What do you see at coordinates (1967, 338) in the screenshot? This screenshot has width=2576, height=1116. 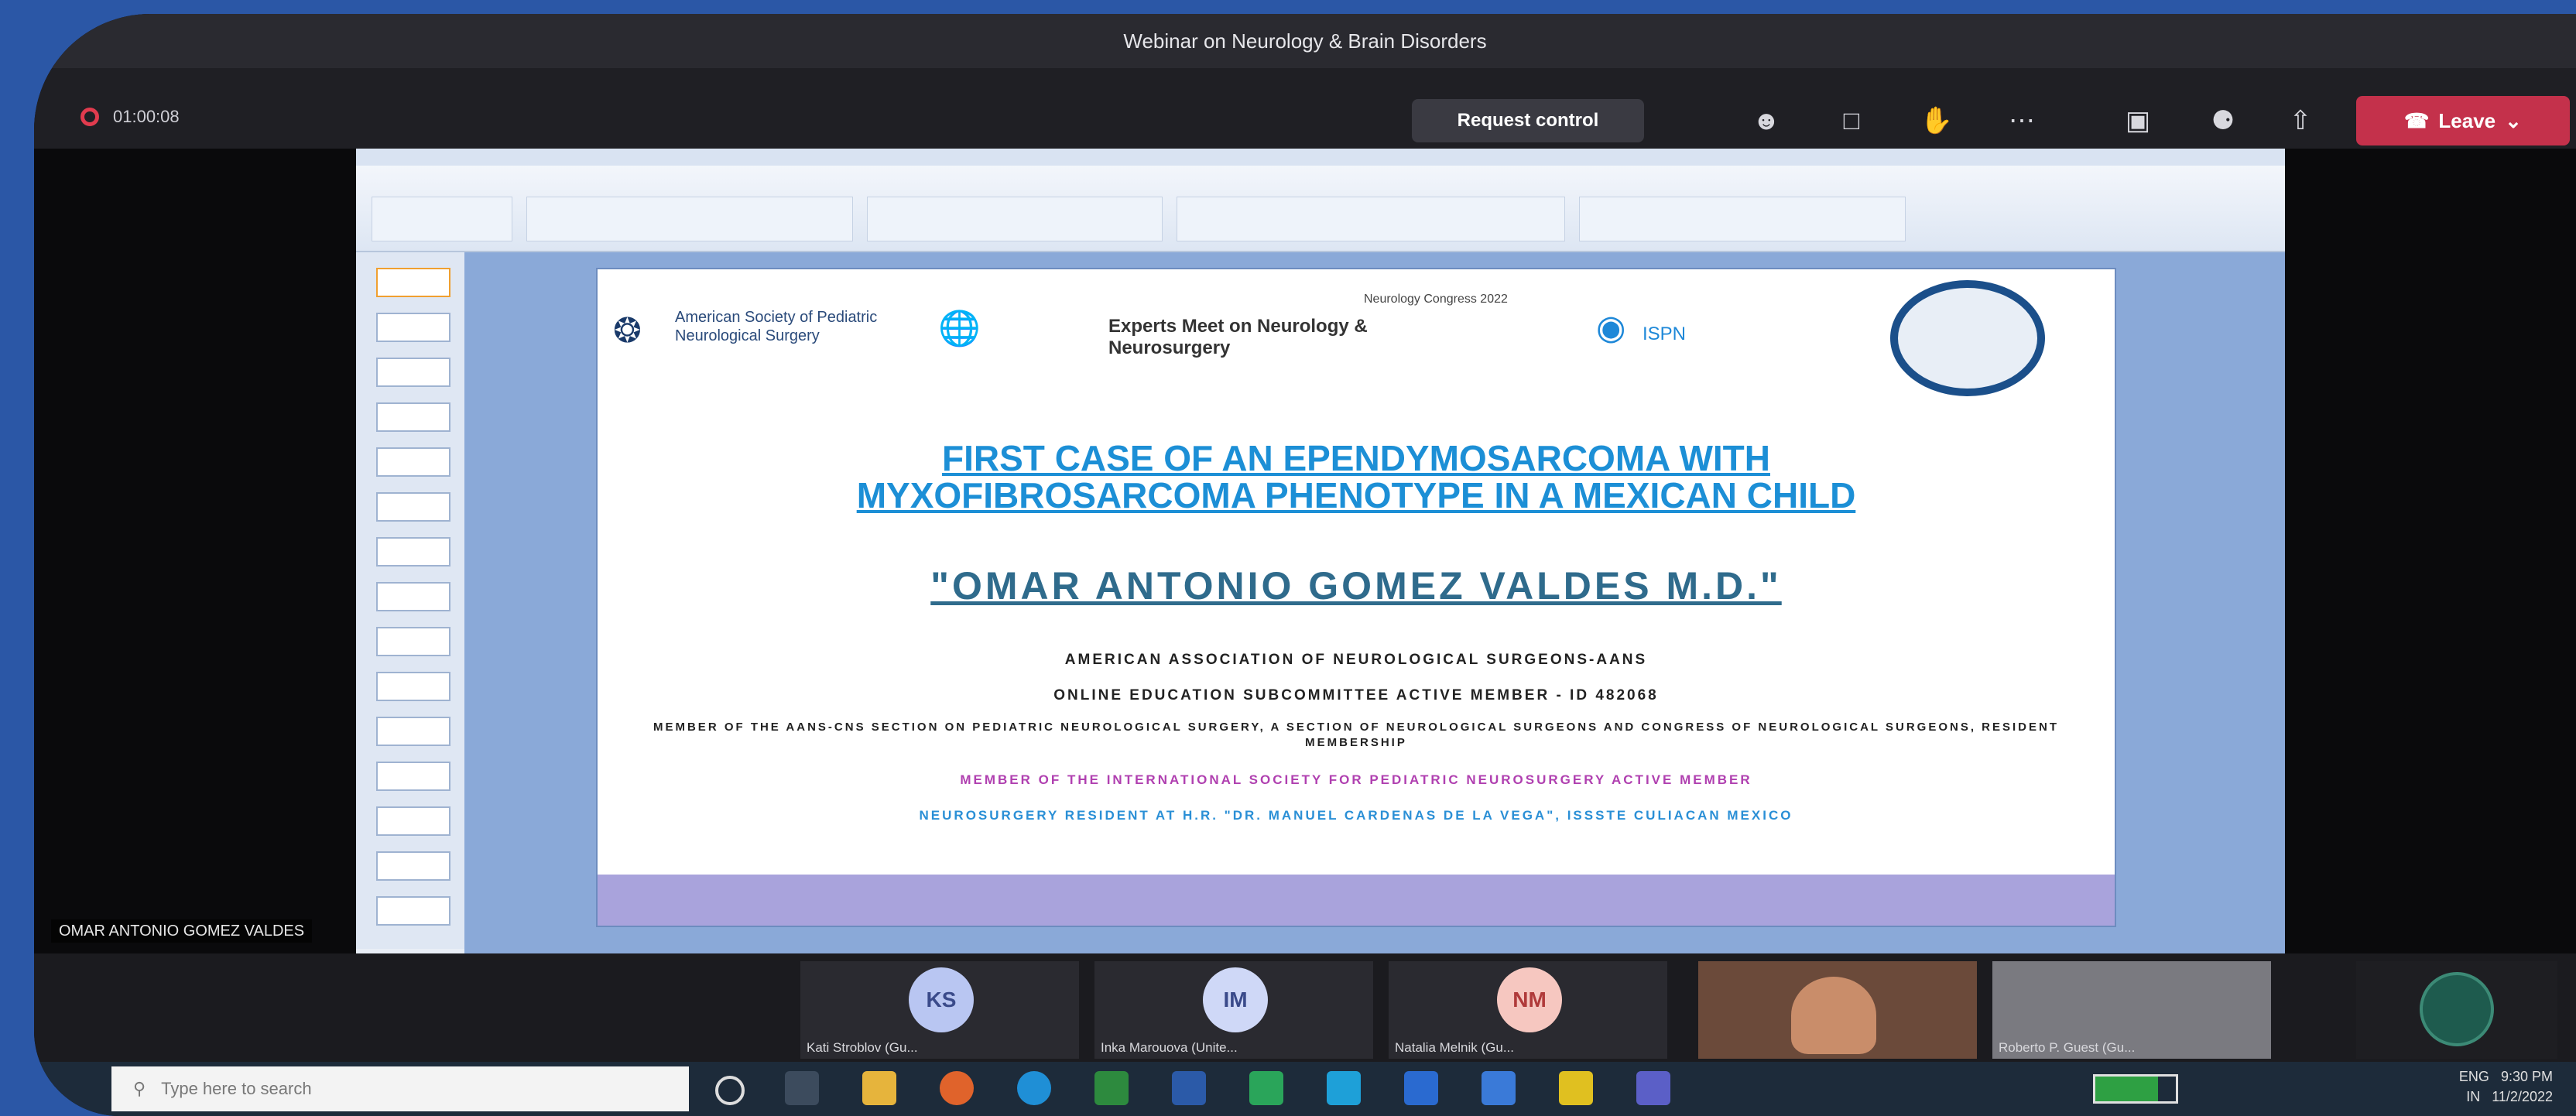 I see `seal-logo-icon` at bounding box center [1967, 338].